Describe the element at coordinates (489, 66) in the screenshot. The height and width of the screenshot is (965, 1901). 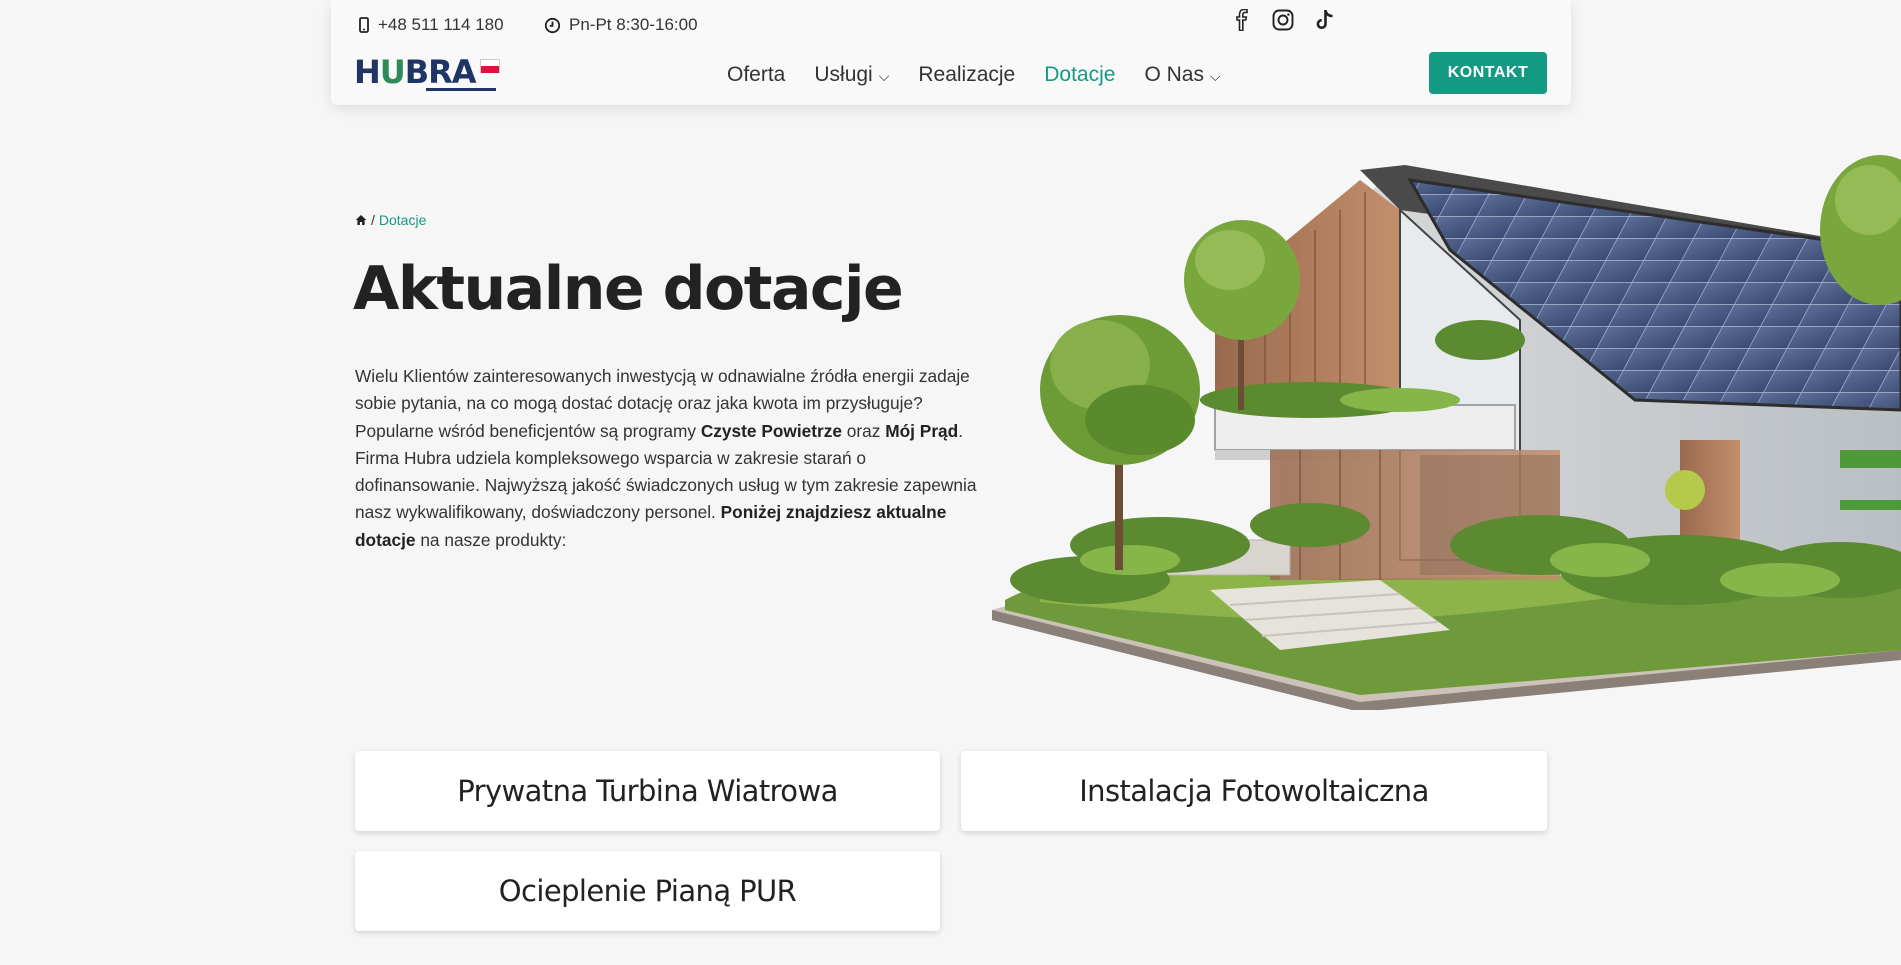
I see `poland-flag-icon` at that location.